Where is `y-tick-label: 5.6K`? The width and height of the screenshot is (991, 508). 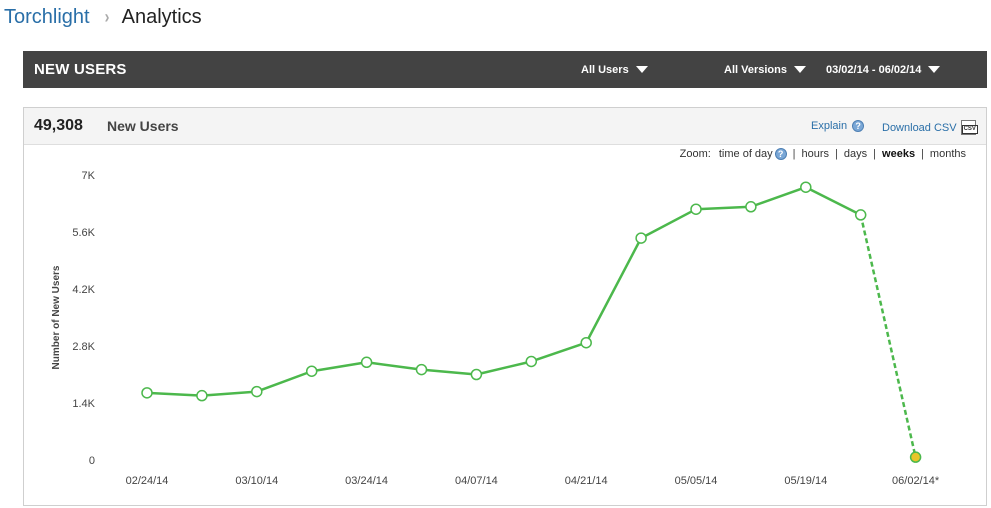 y-tick-label: 5.6K is located at coordinates (83, 233).